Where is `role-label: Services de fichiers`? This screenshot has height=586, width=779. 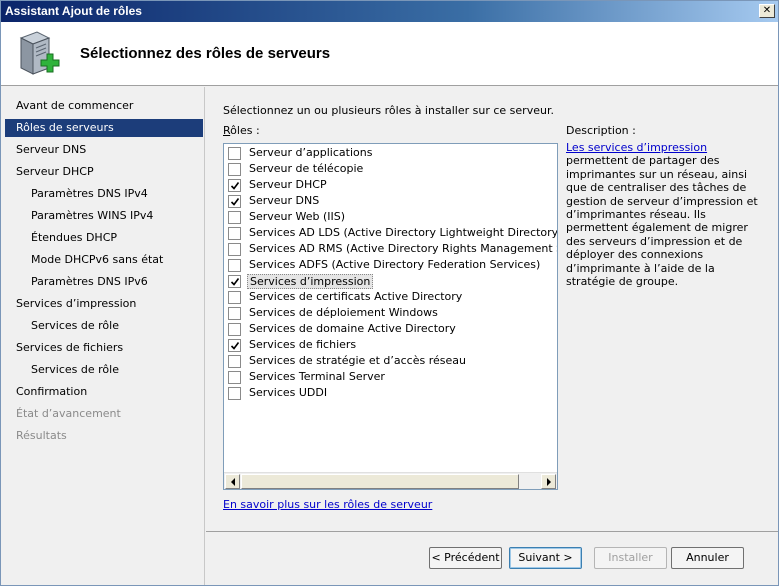
role-label: Services de fichiers is located at coordinates (303, 344).